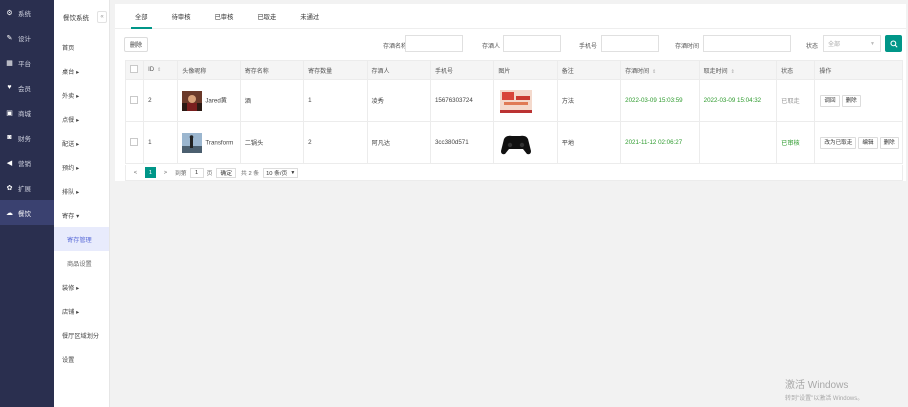  What do you see at coordinates (81, 239) in the screenshot?
I see `subnav-storage-manage: 寄存管理` at bounding box center [81, 239].